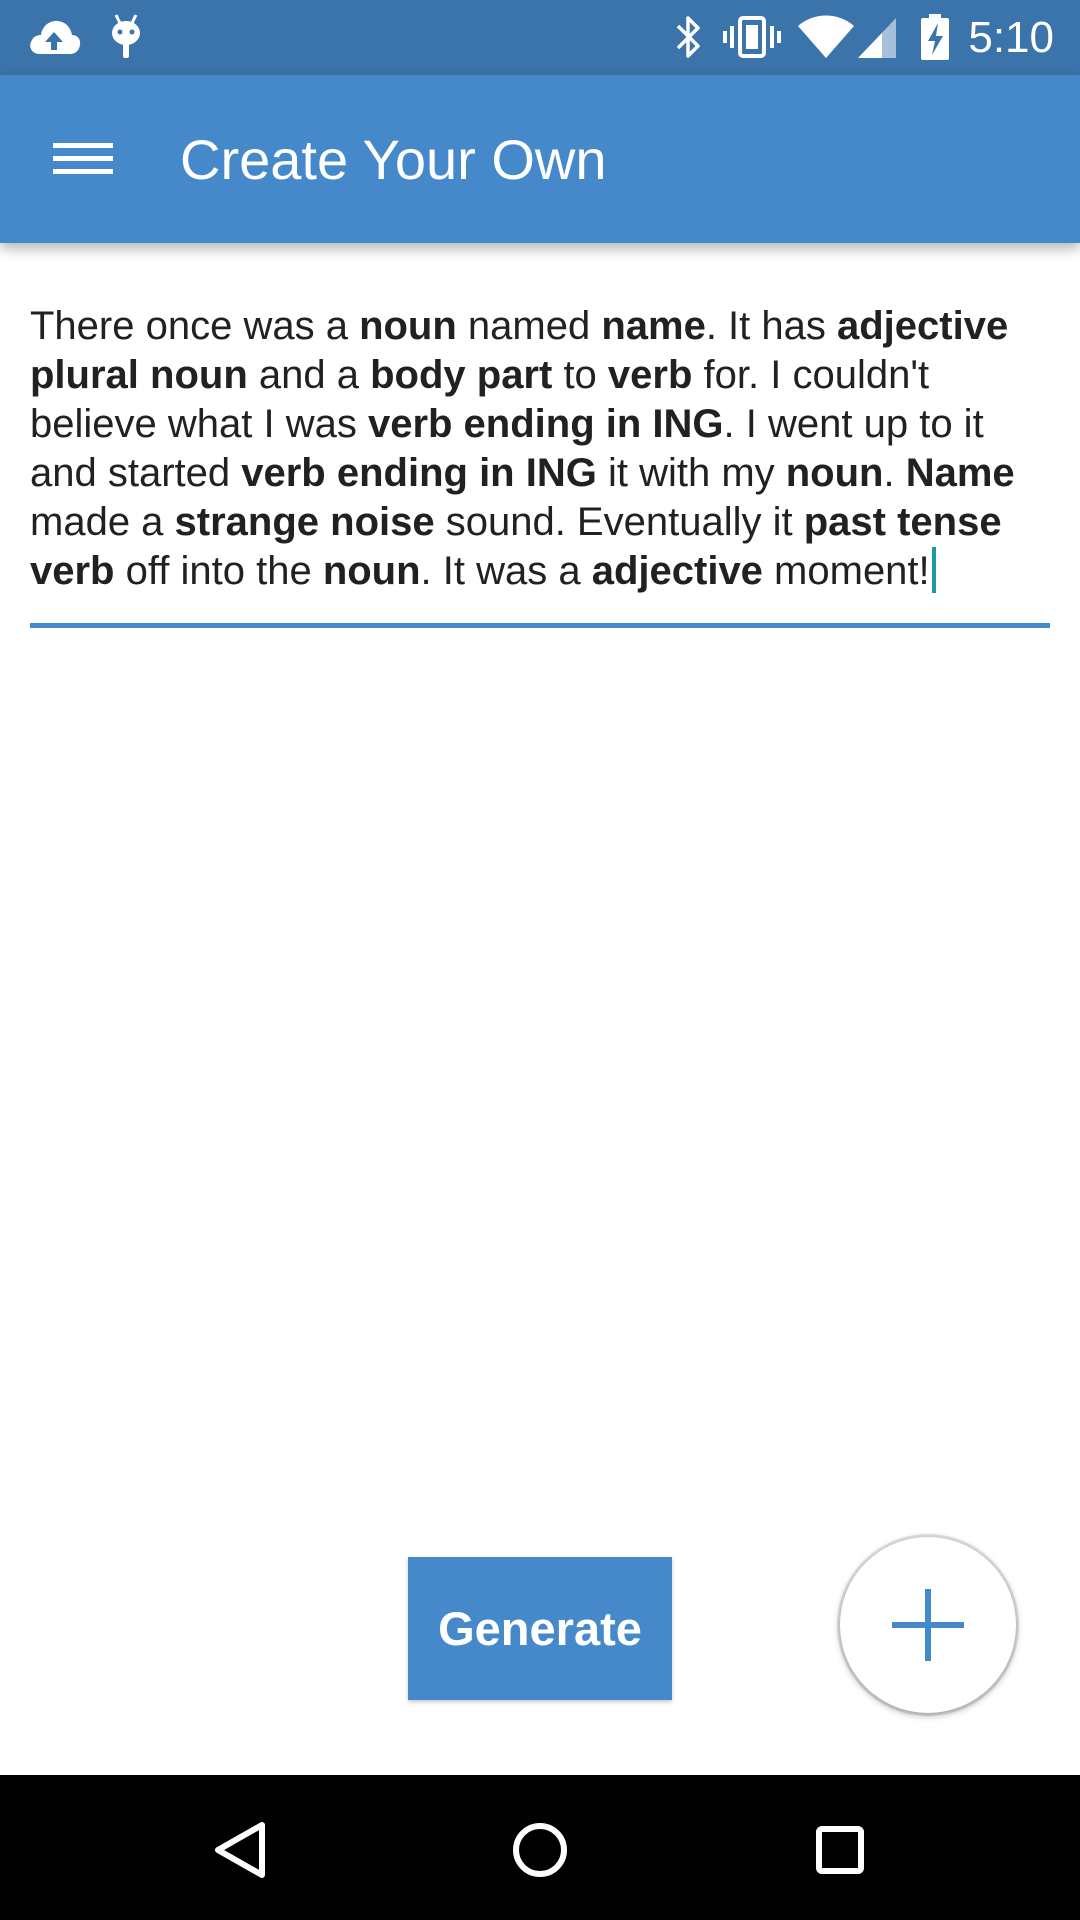 This screenshot has width=1080, height=1920. I want to click on story-text-segment: made a, so click(102, 522).